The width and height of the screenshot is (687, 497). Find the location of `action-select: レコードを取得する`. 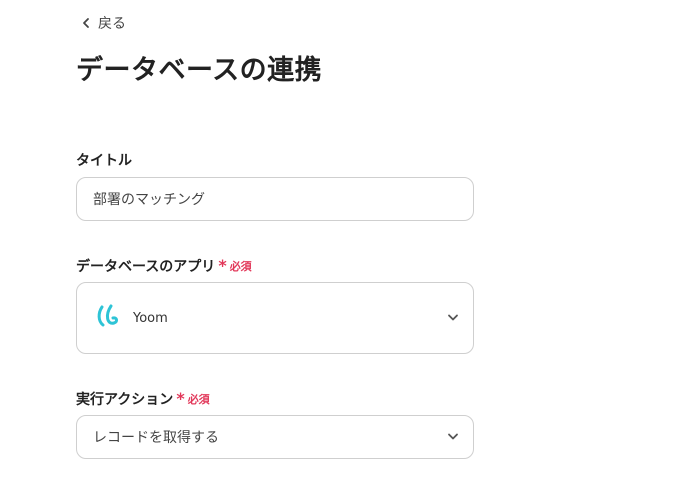

action-select: レコードを取得する is located at coordinates (275, 437).